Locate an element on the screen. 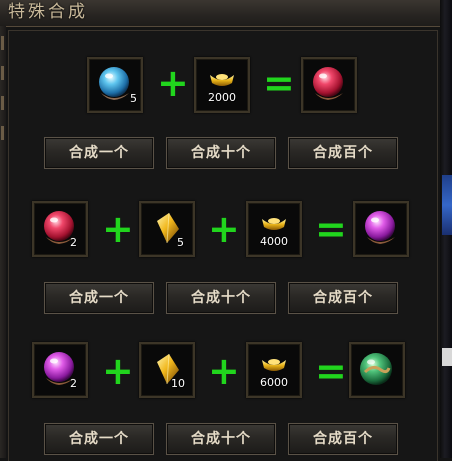 This screenshot has width=452, height=461. ingredient-count: 10 is located at coordinates (178, 383).